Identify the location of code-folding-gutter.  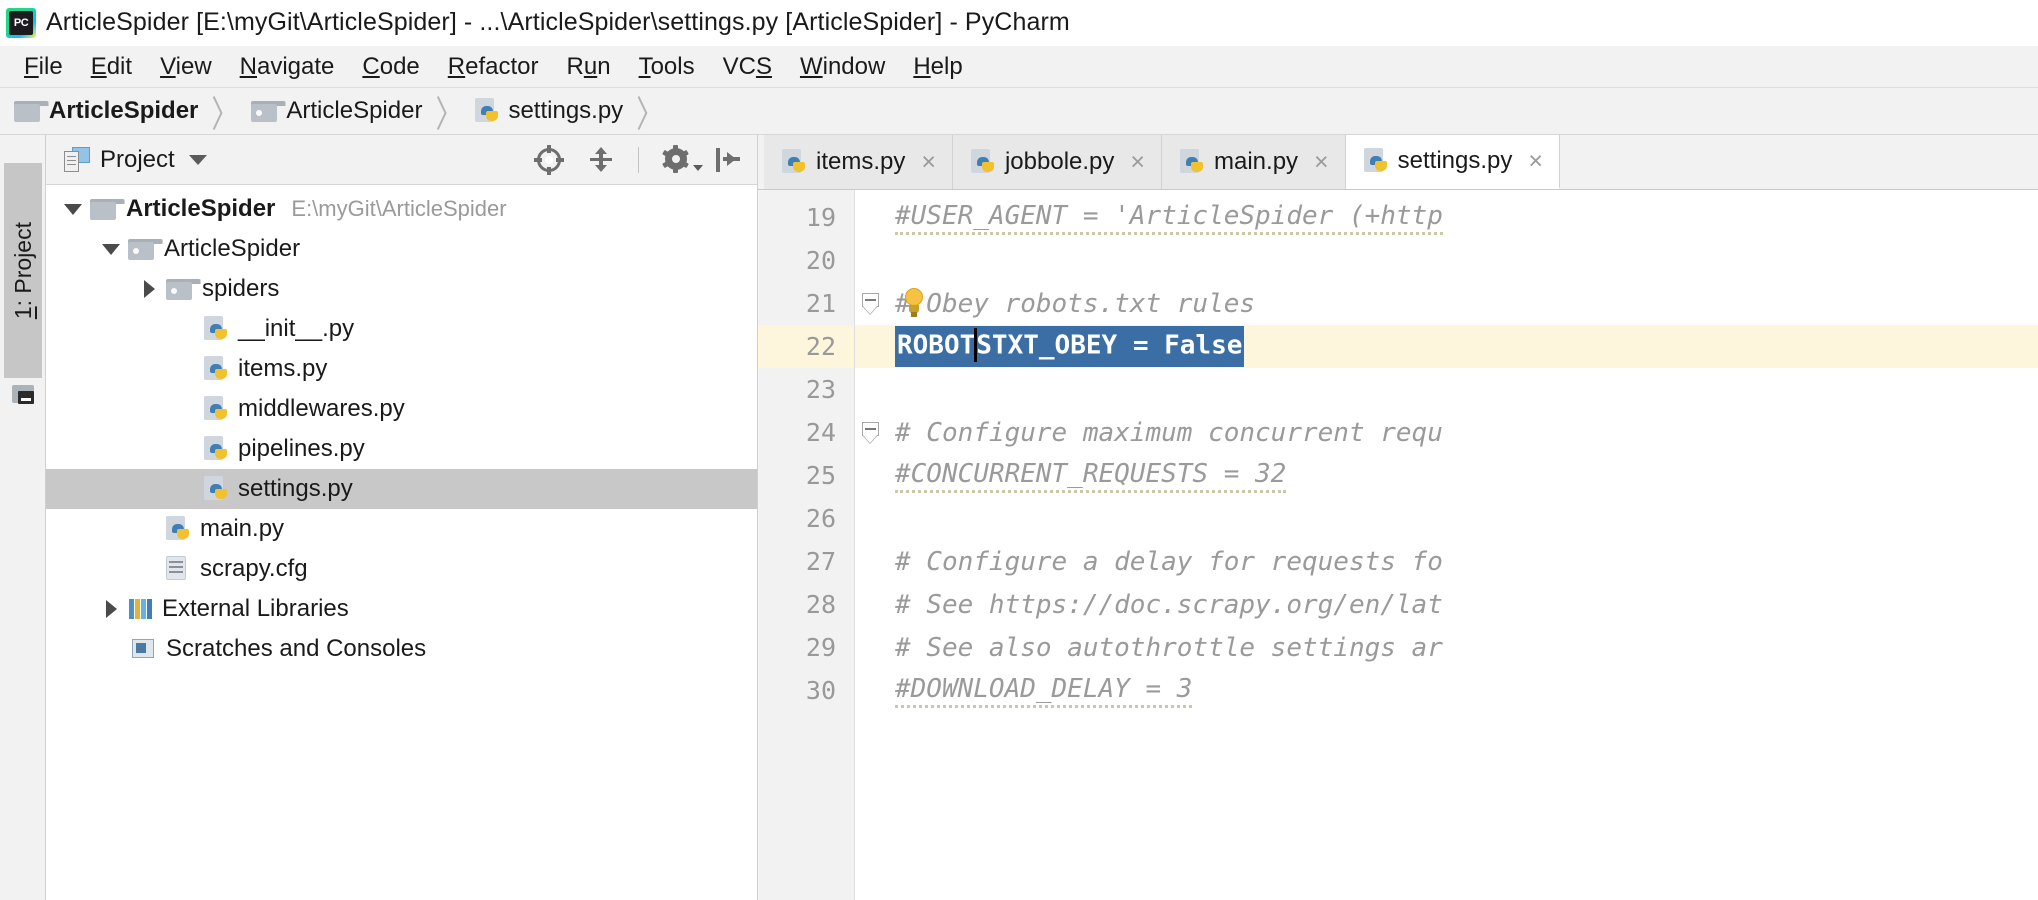
(870, 545).